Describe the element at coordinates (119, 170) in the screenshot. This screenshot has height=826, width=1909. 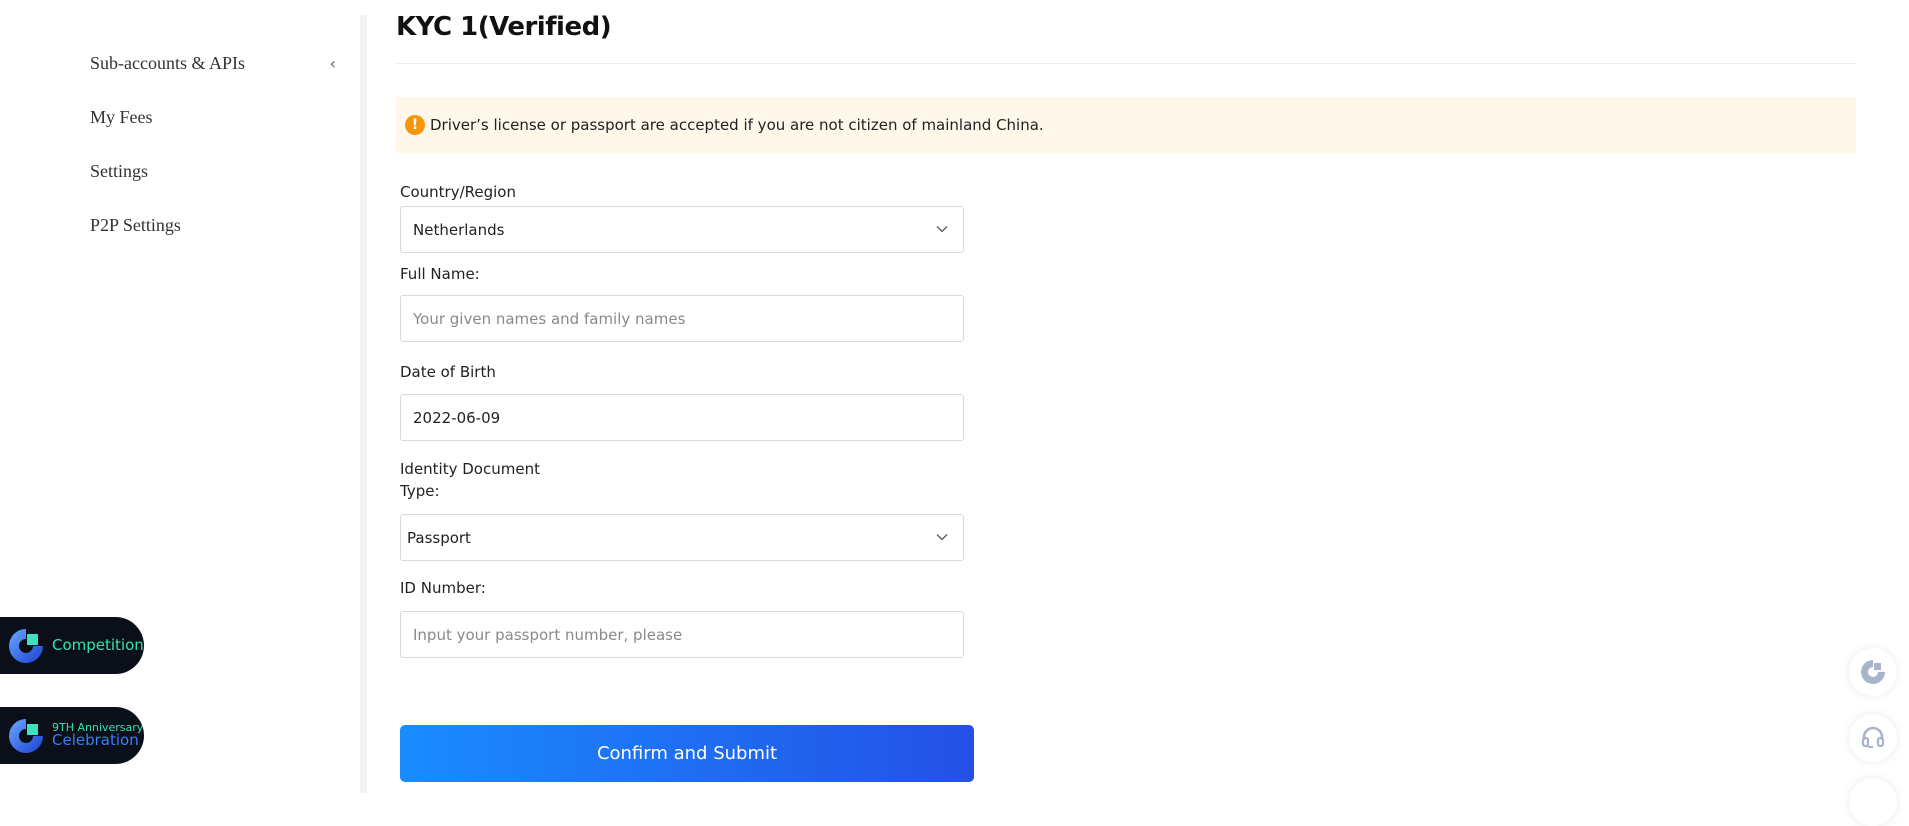
I see `sidebar-item-label: Settings` at that location.